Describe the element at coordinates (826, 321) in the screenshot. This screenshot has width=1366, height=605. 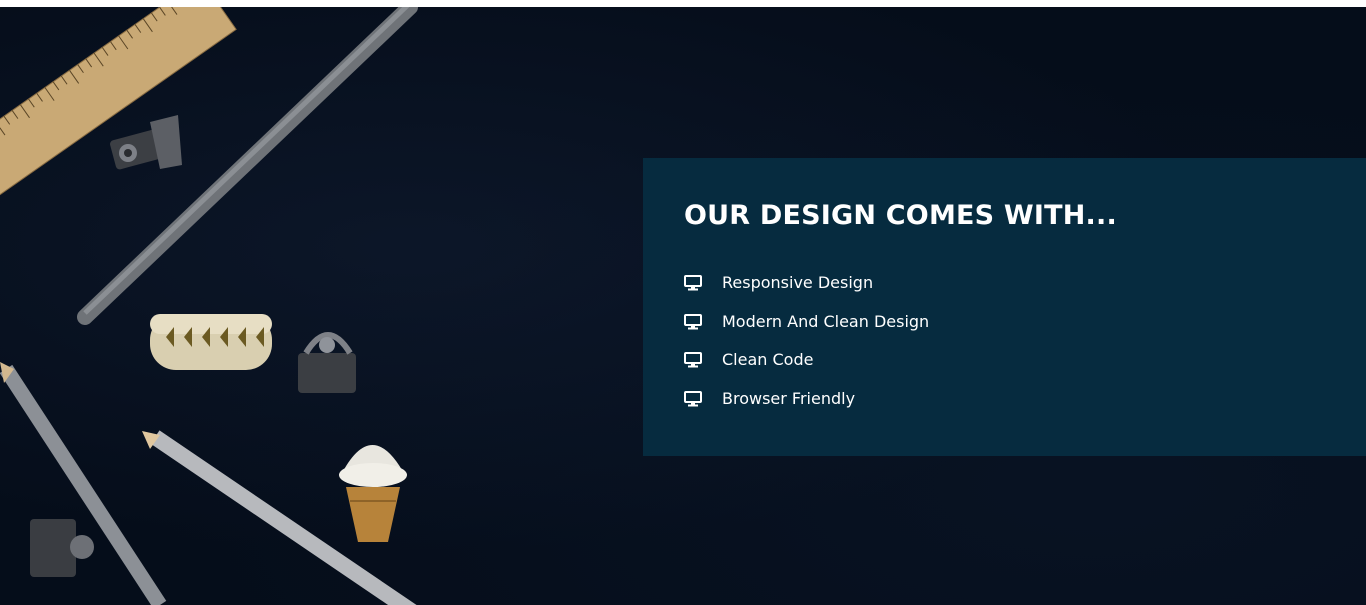
I see `feature-label: Modern And Clean Design` at that location.